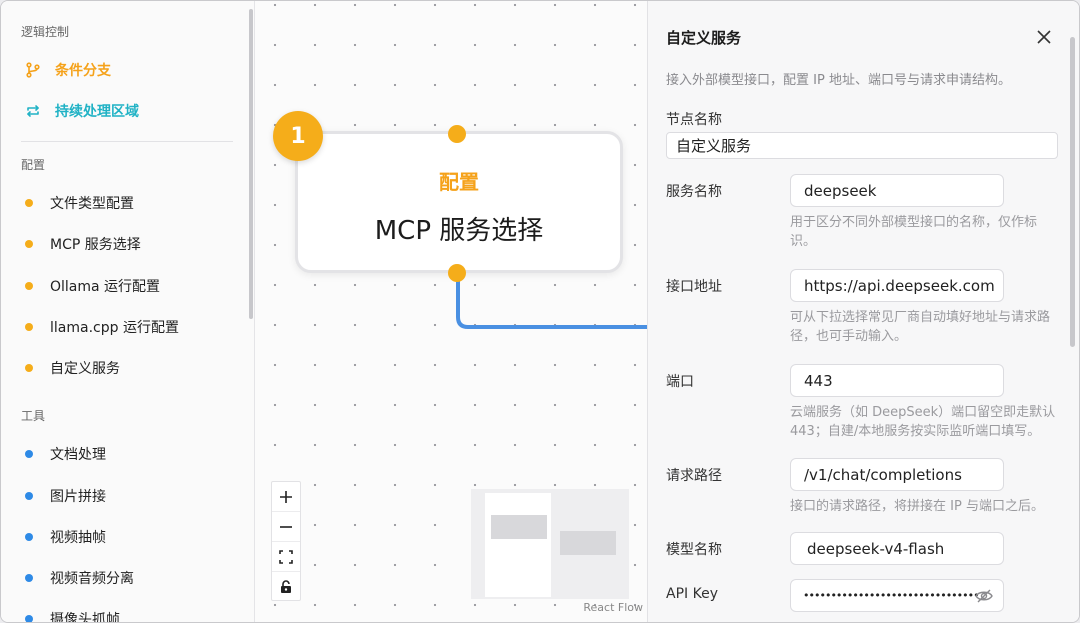 This screenshot has height=623, width=1080. What do you see at coordinates (33, 111) in the screenshot?
I see `loop-icon` at bounding box center [33, 111].